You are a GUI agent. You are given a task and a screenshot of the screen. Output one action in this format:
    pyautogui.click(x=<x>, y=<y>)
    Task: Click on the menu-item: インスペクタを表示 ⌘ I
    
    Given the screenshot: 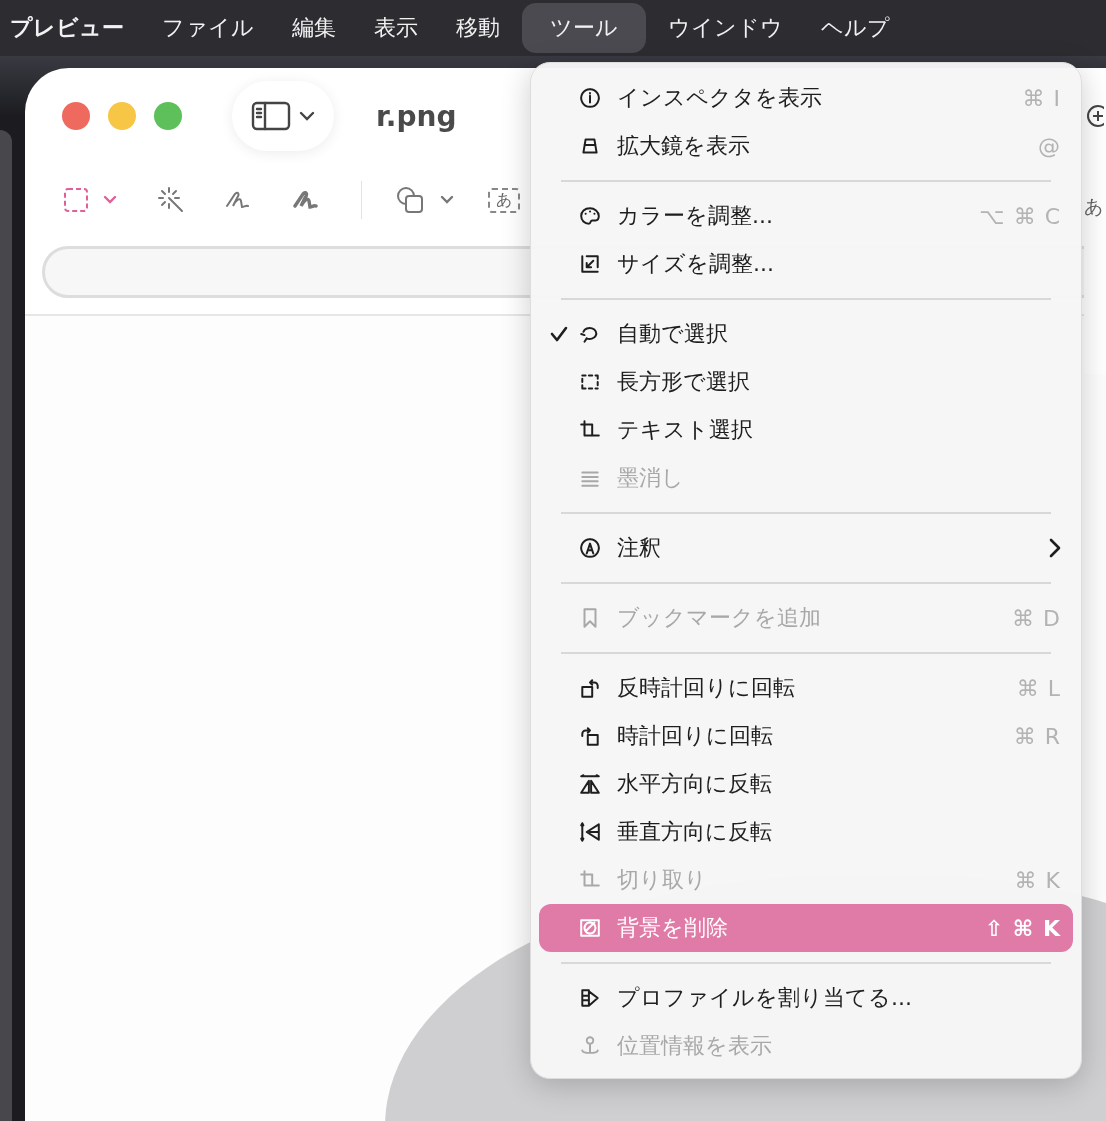 What is the action you would take?
    pyautogui.click(x=806, y=98)
    